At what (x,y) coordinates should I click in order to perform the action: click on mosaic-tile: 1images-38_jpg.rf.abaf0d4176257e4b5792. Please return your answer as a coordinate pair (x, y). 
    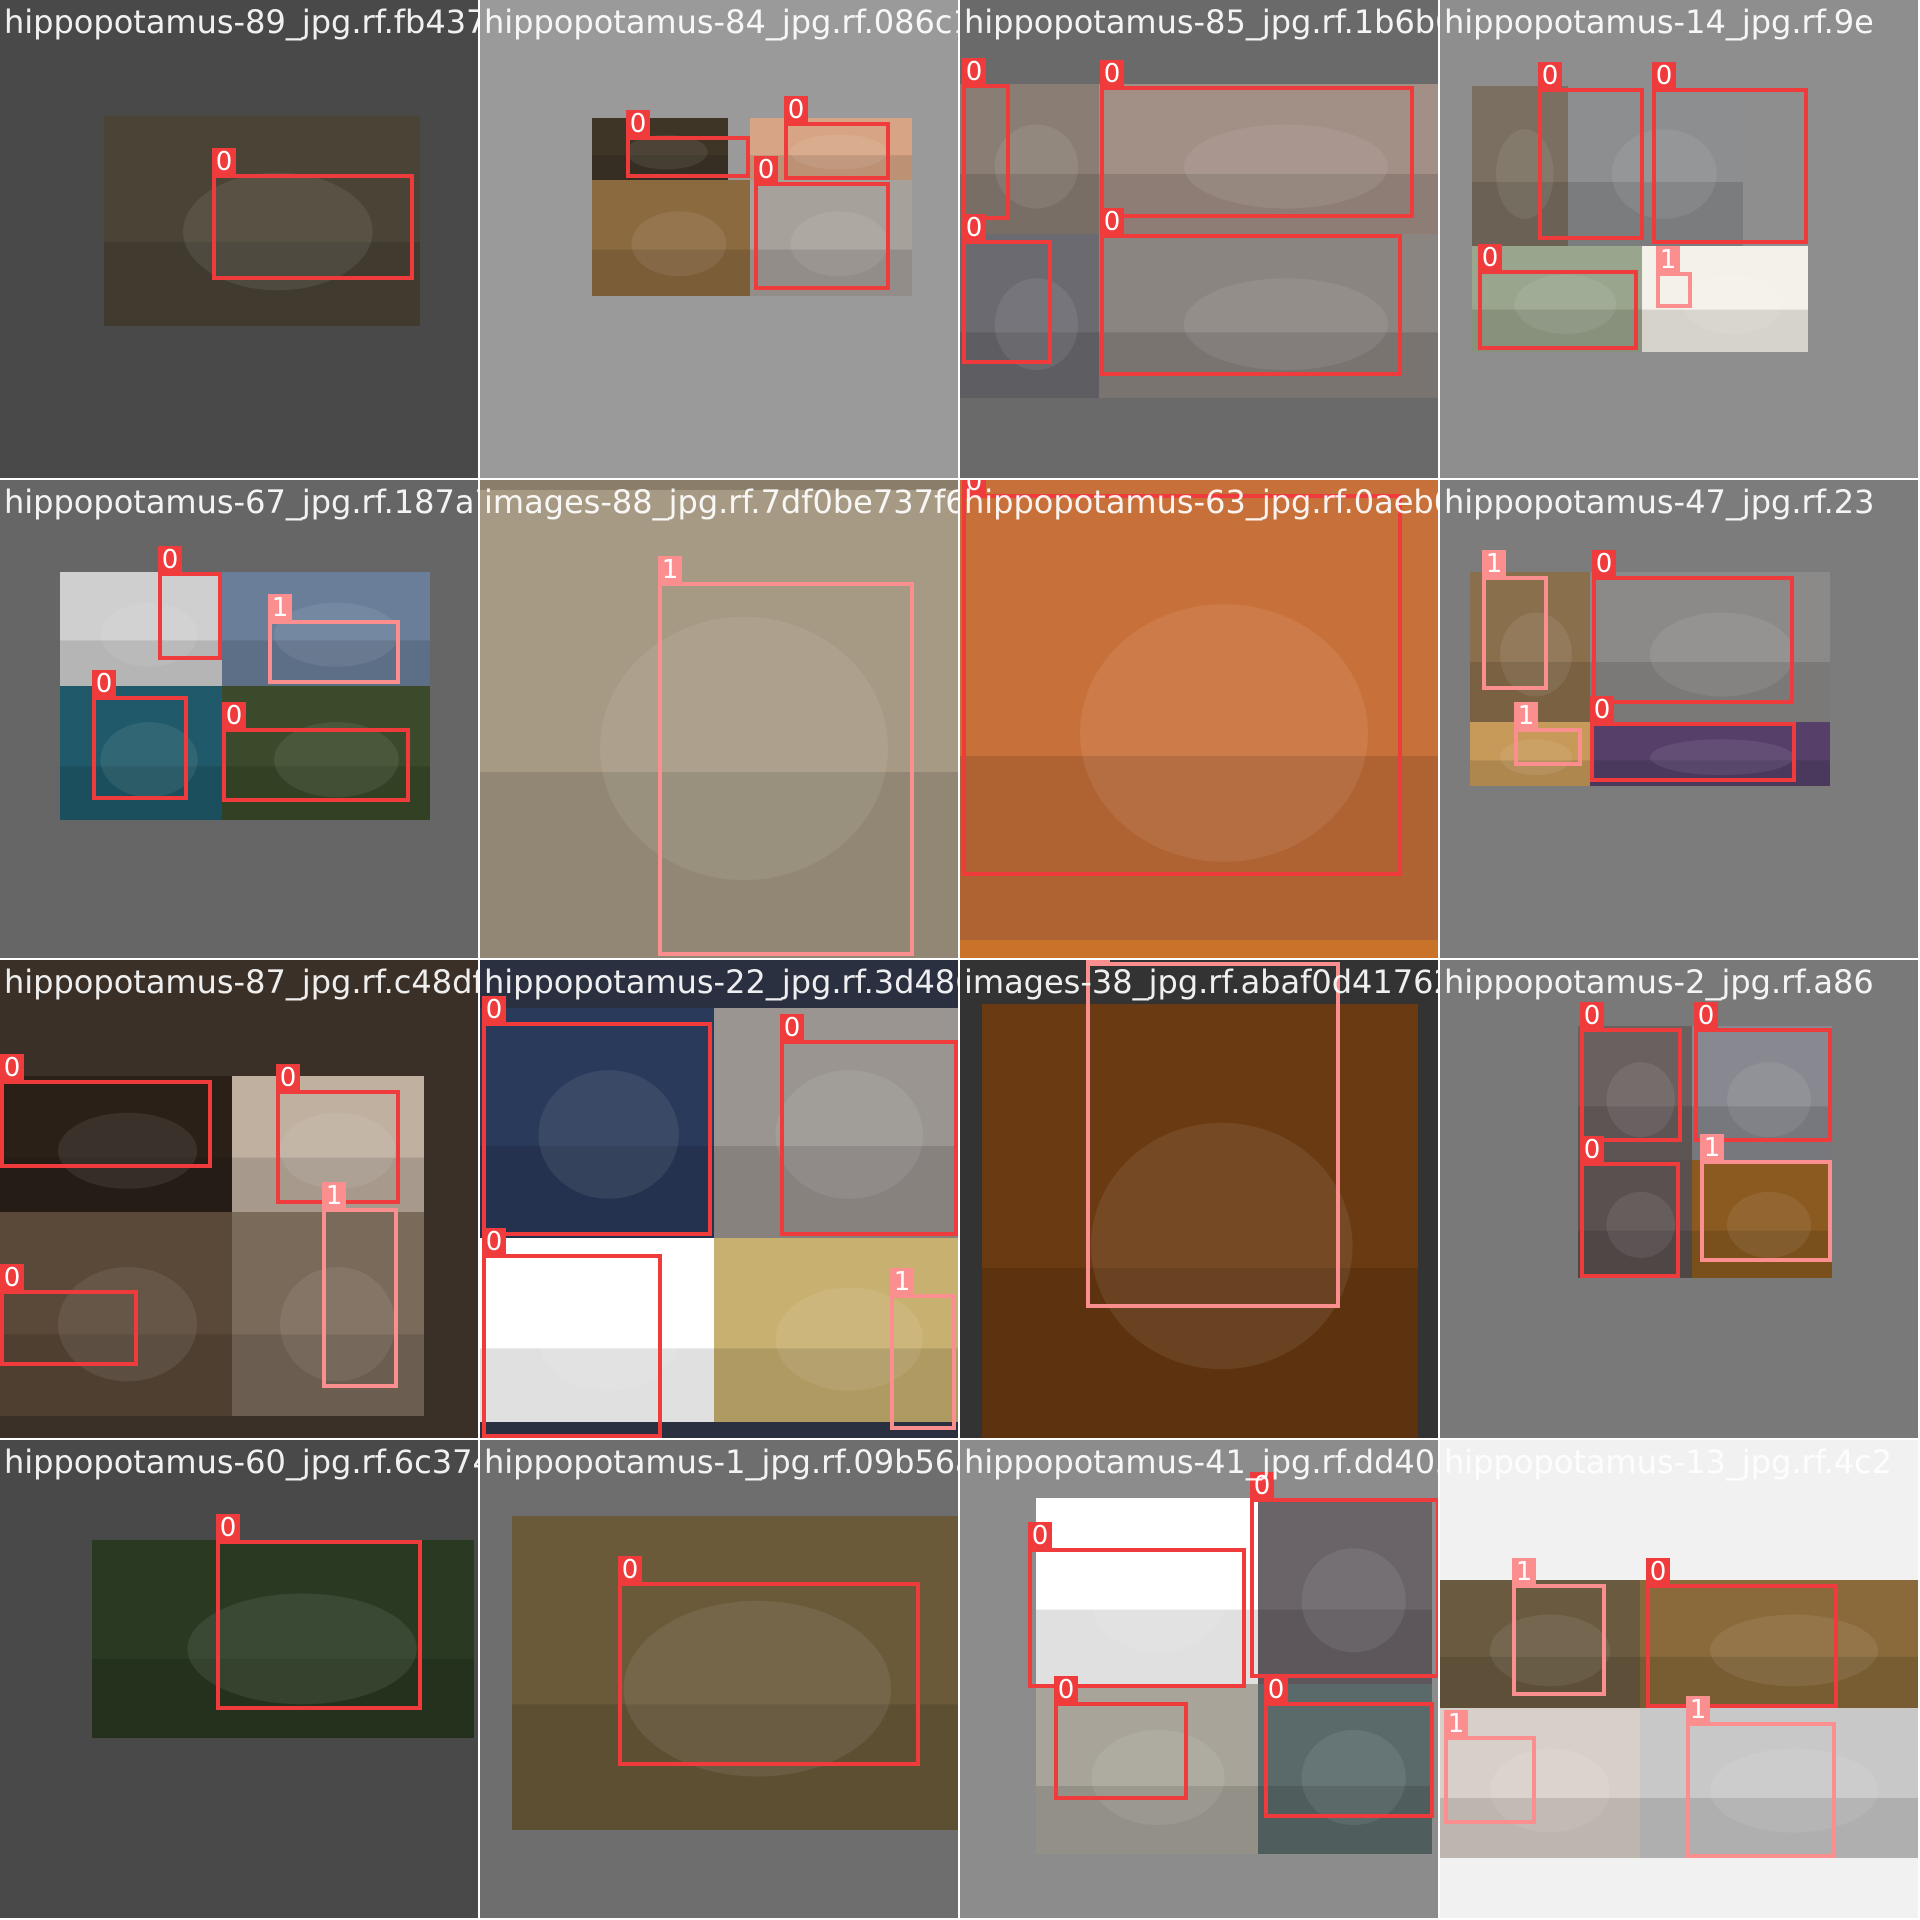
    Looking at the image, I should click on (1199, 1199).